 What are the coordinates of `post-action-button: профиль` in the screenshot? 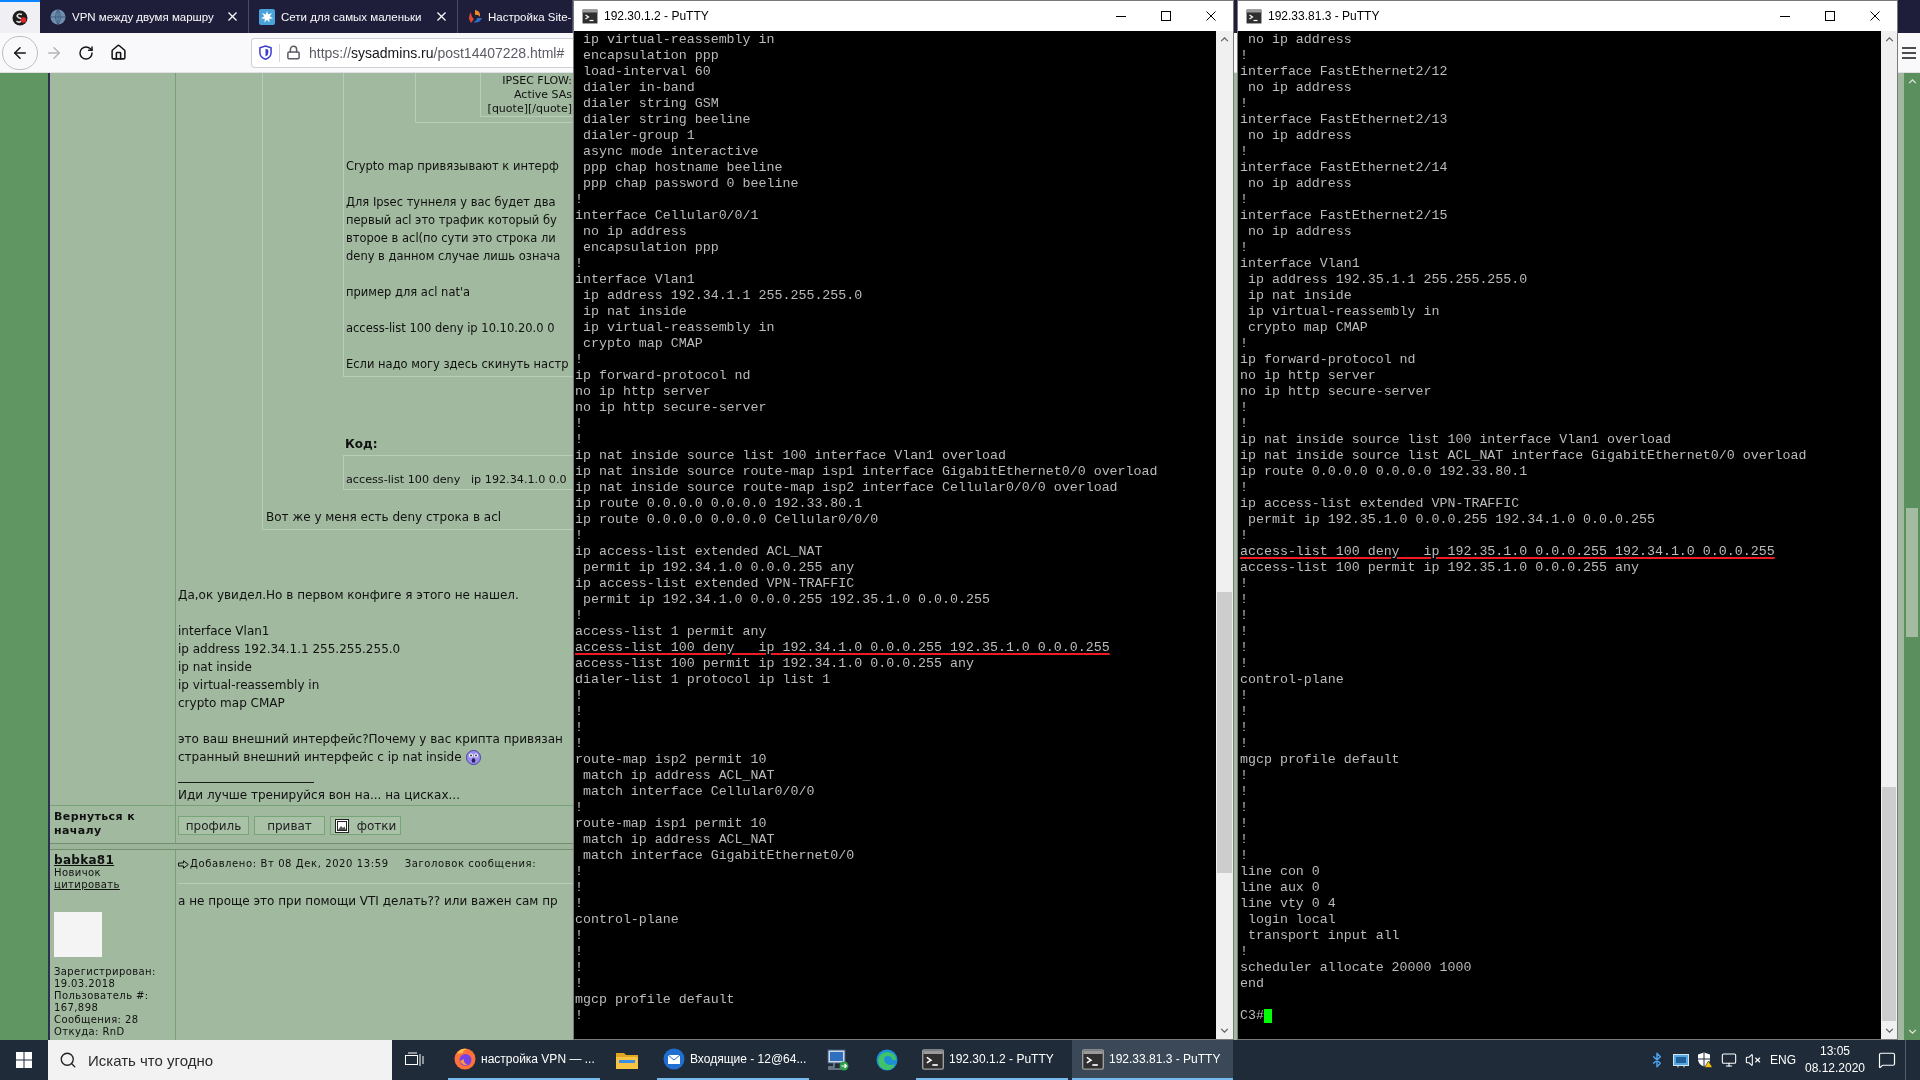 It's located at (213, 825).